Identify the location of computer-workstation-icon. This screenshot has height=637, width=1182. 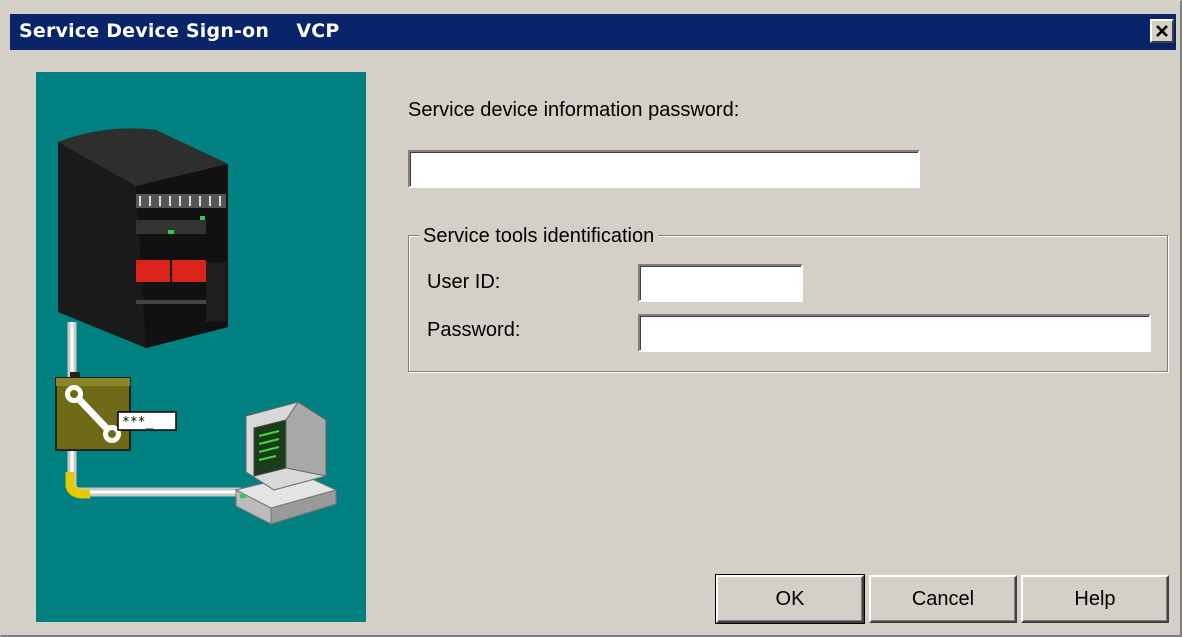
(286, 463).